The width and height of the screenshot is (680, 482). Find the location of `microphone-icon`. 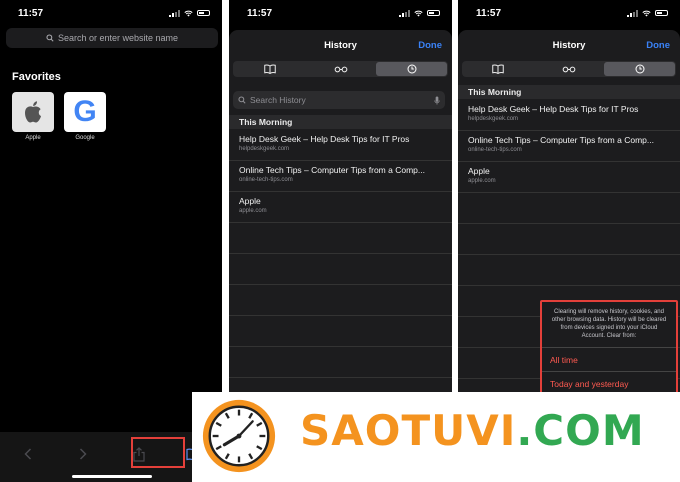

microphone-icon is located at coordinates (437, 100).